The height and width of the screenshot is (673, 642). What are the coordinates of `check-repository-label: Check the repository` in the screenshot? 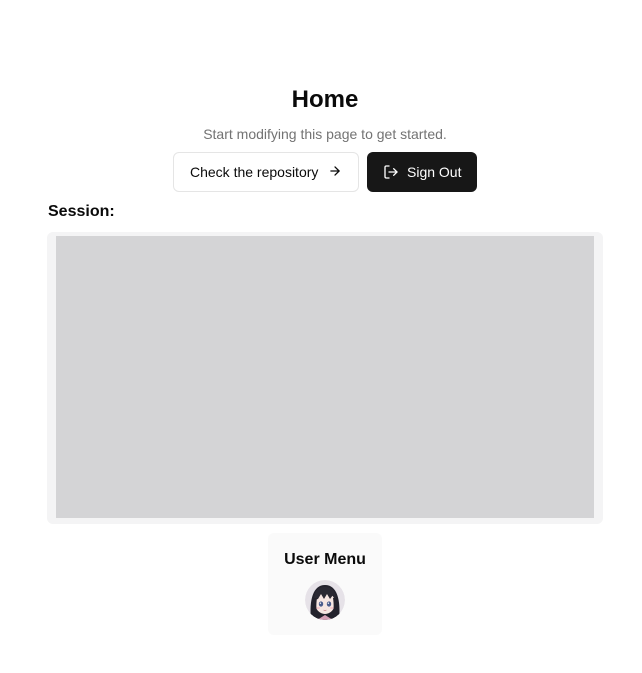 It's located at (254, 172).